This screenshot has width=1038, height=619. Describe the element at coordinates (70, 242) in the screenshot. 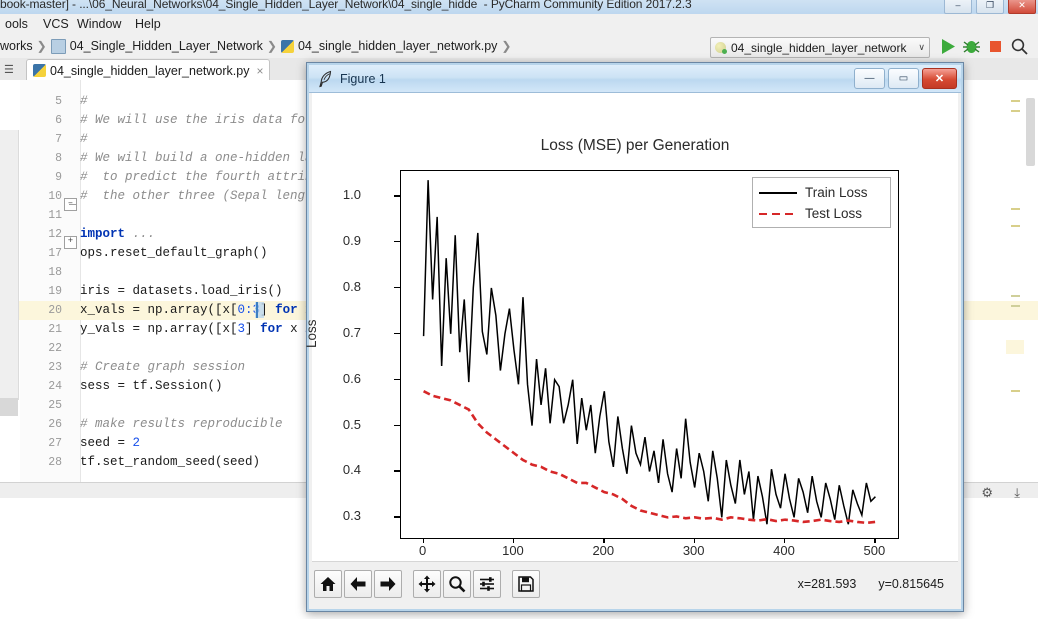

I see `fold-marker-import: +` at that location.